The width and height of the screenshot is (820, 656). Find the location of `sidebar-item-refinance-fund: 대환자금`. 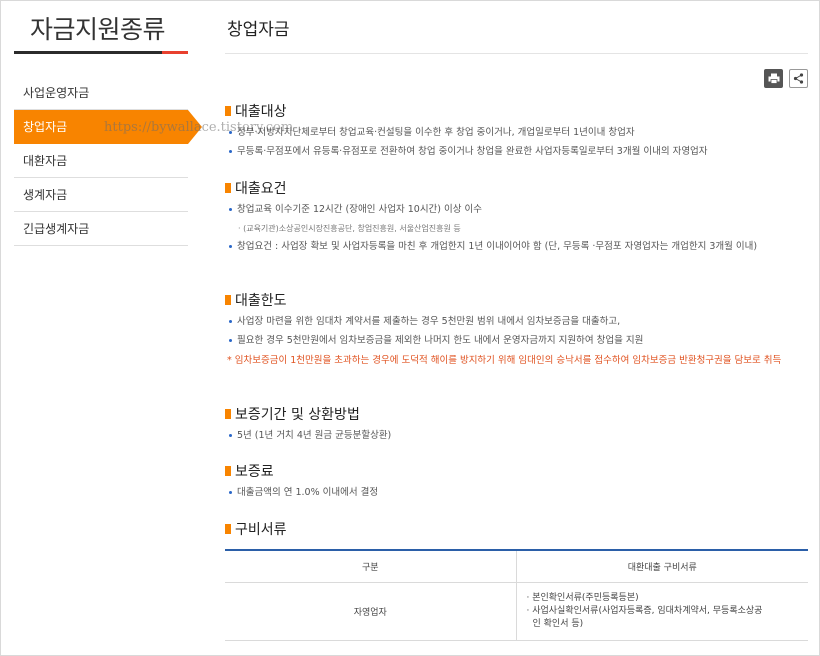

sidebar-item-refinance-fund: 대환자금 is located at coordinates (101, 161).